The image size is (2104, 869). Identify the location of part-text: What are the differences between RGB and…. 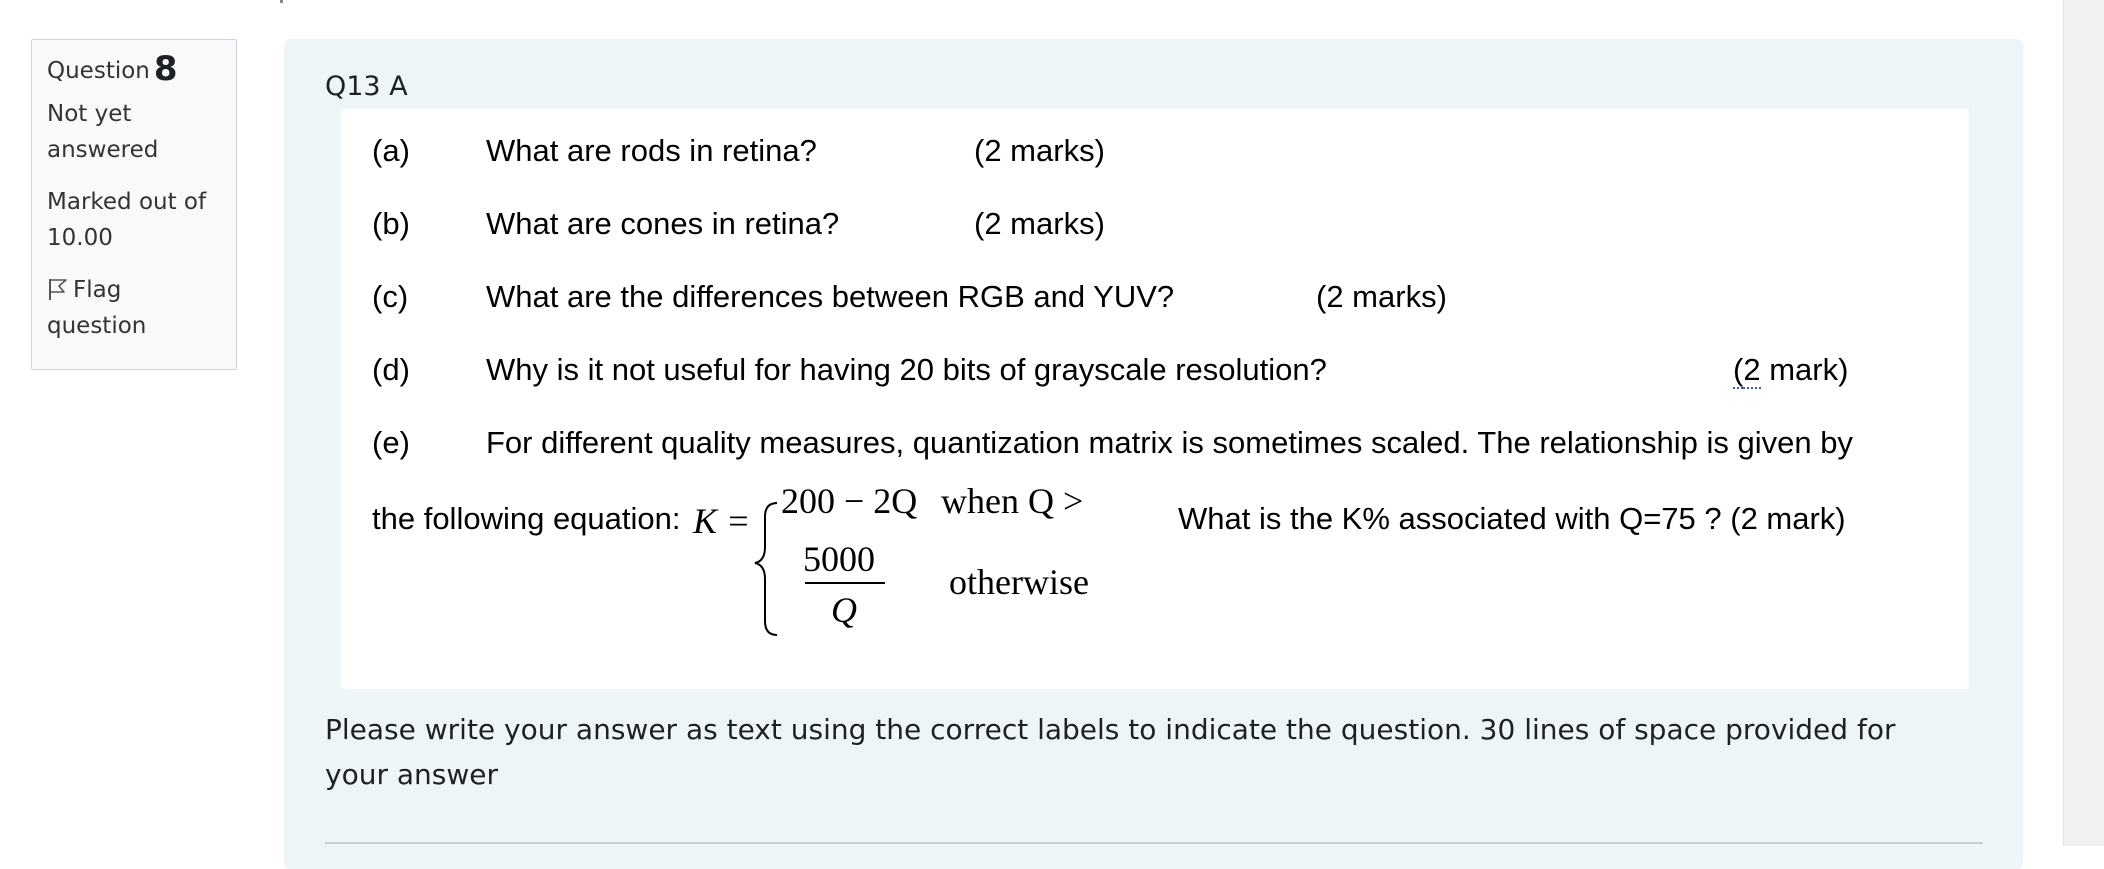
(830, 296).